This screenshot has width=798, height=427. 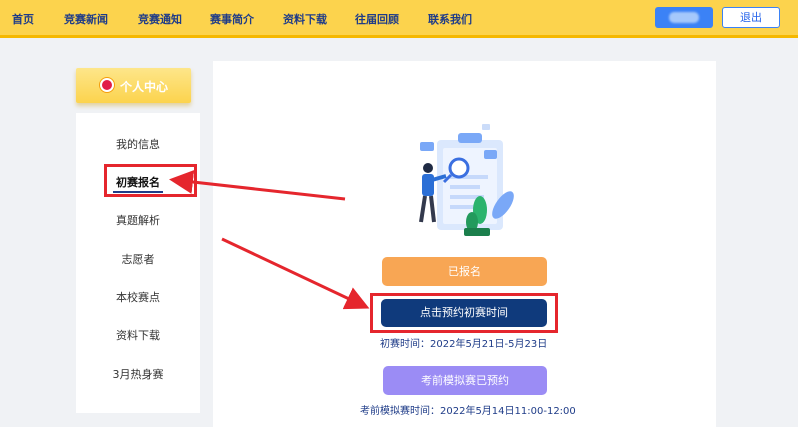 I want to click on annotation-arrows, so click(x=269, y=240).